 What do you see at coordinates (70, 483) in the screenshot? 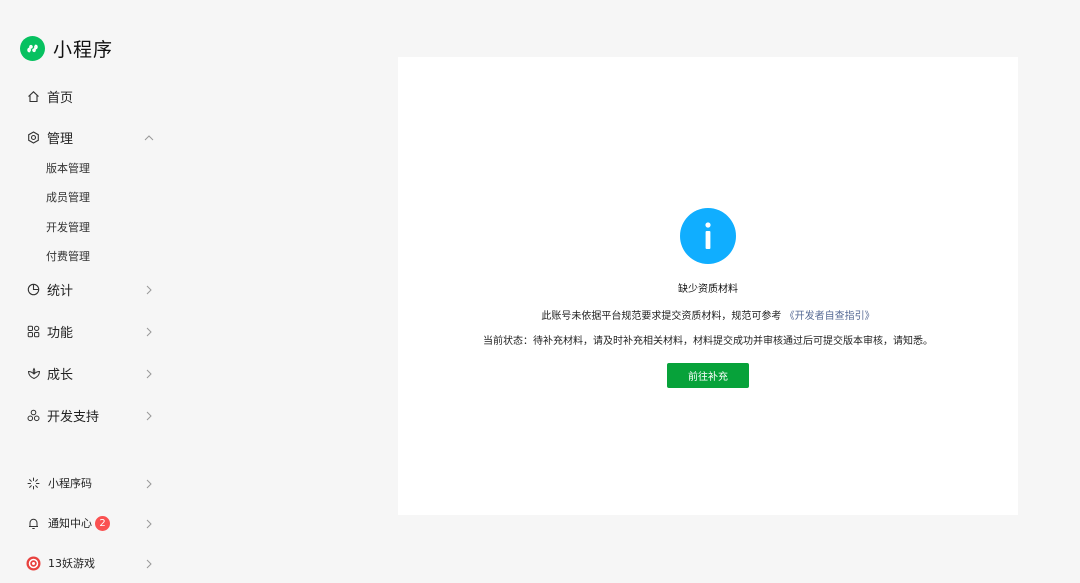
I see `sidebar-item-label: 小程序码` at bounding box center [70, 483].